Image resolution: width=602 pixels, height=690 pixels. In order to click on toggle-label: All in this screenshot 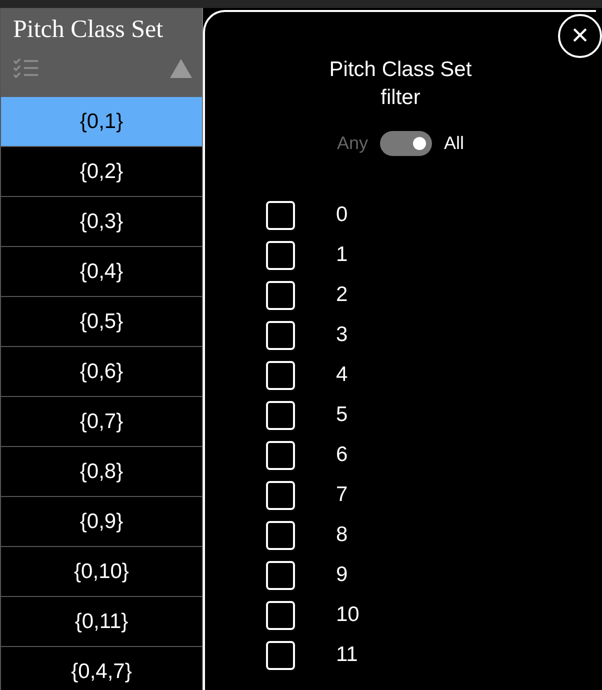, I will do `click(454, 143)`.